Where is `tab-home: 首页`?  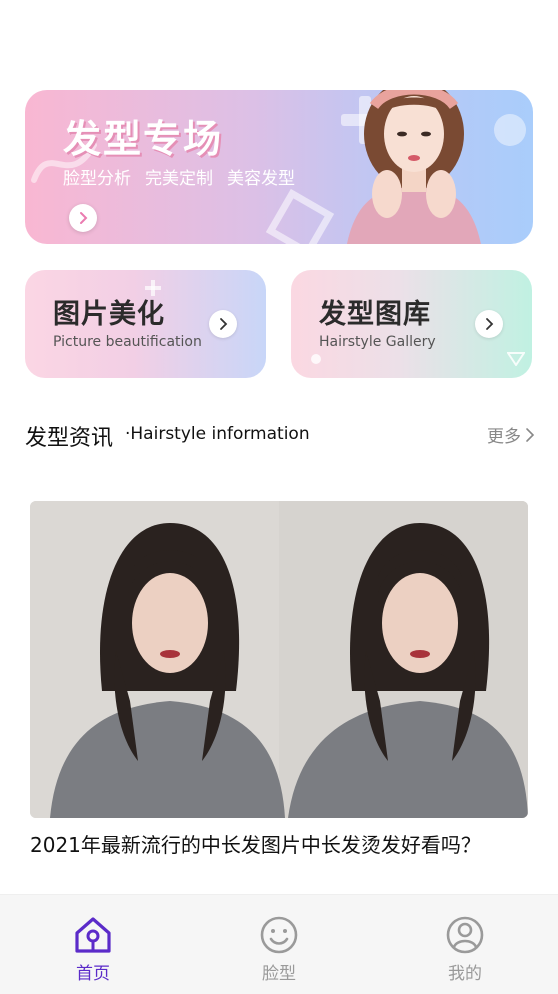
tab-home: 首页 is located at coordinates (93, 944).